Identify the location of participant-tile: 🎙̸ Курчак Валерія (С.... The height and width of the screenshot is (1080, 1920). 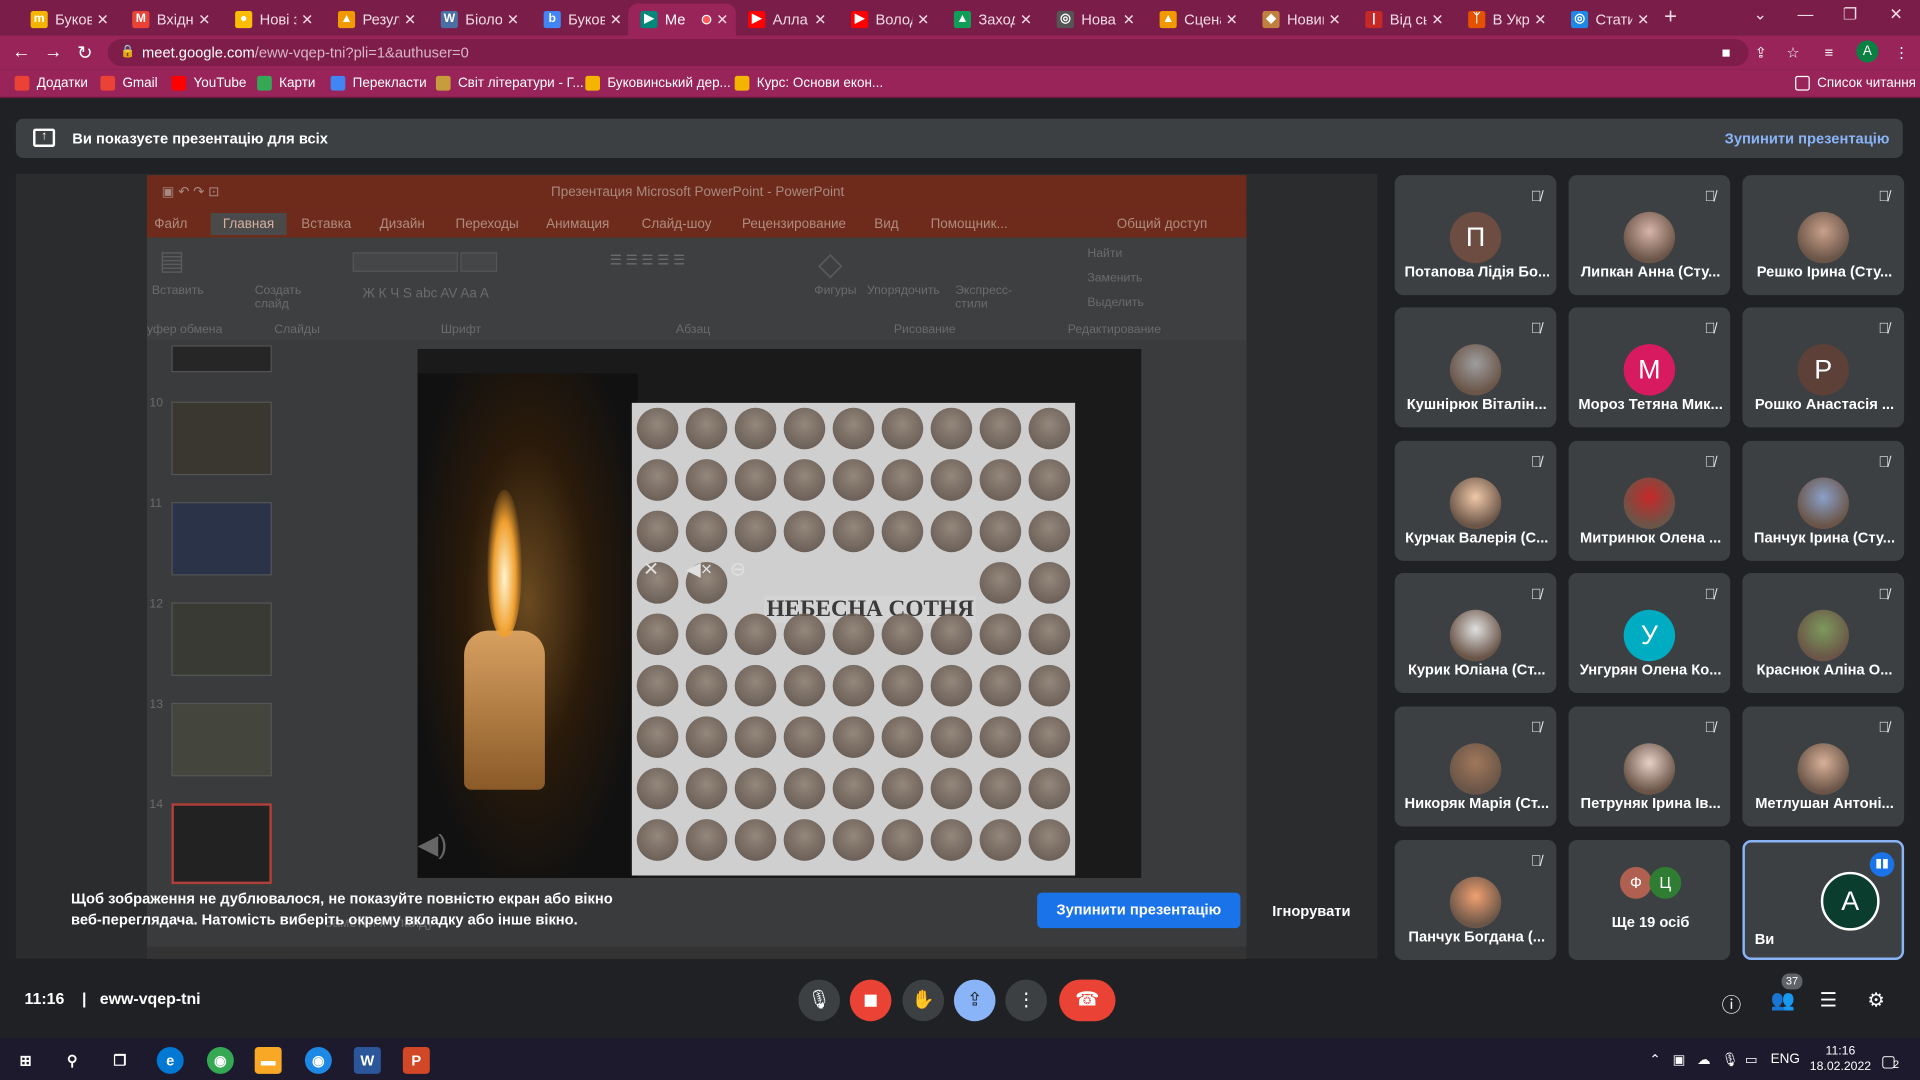
(1475, 500).